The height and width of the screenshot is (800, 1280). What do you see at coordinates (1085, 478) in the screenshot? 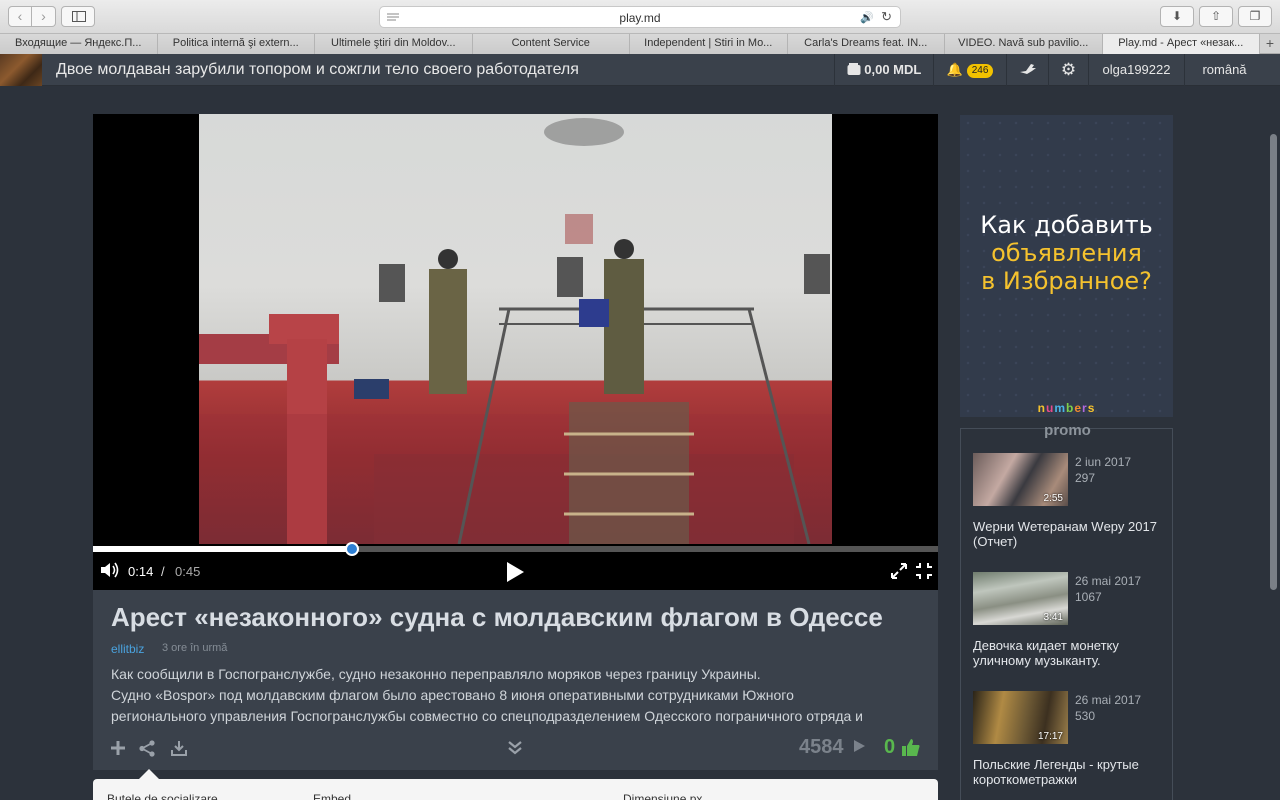
I see `promo-views: 297` at bounding box center [1085, 478].